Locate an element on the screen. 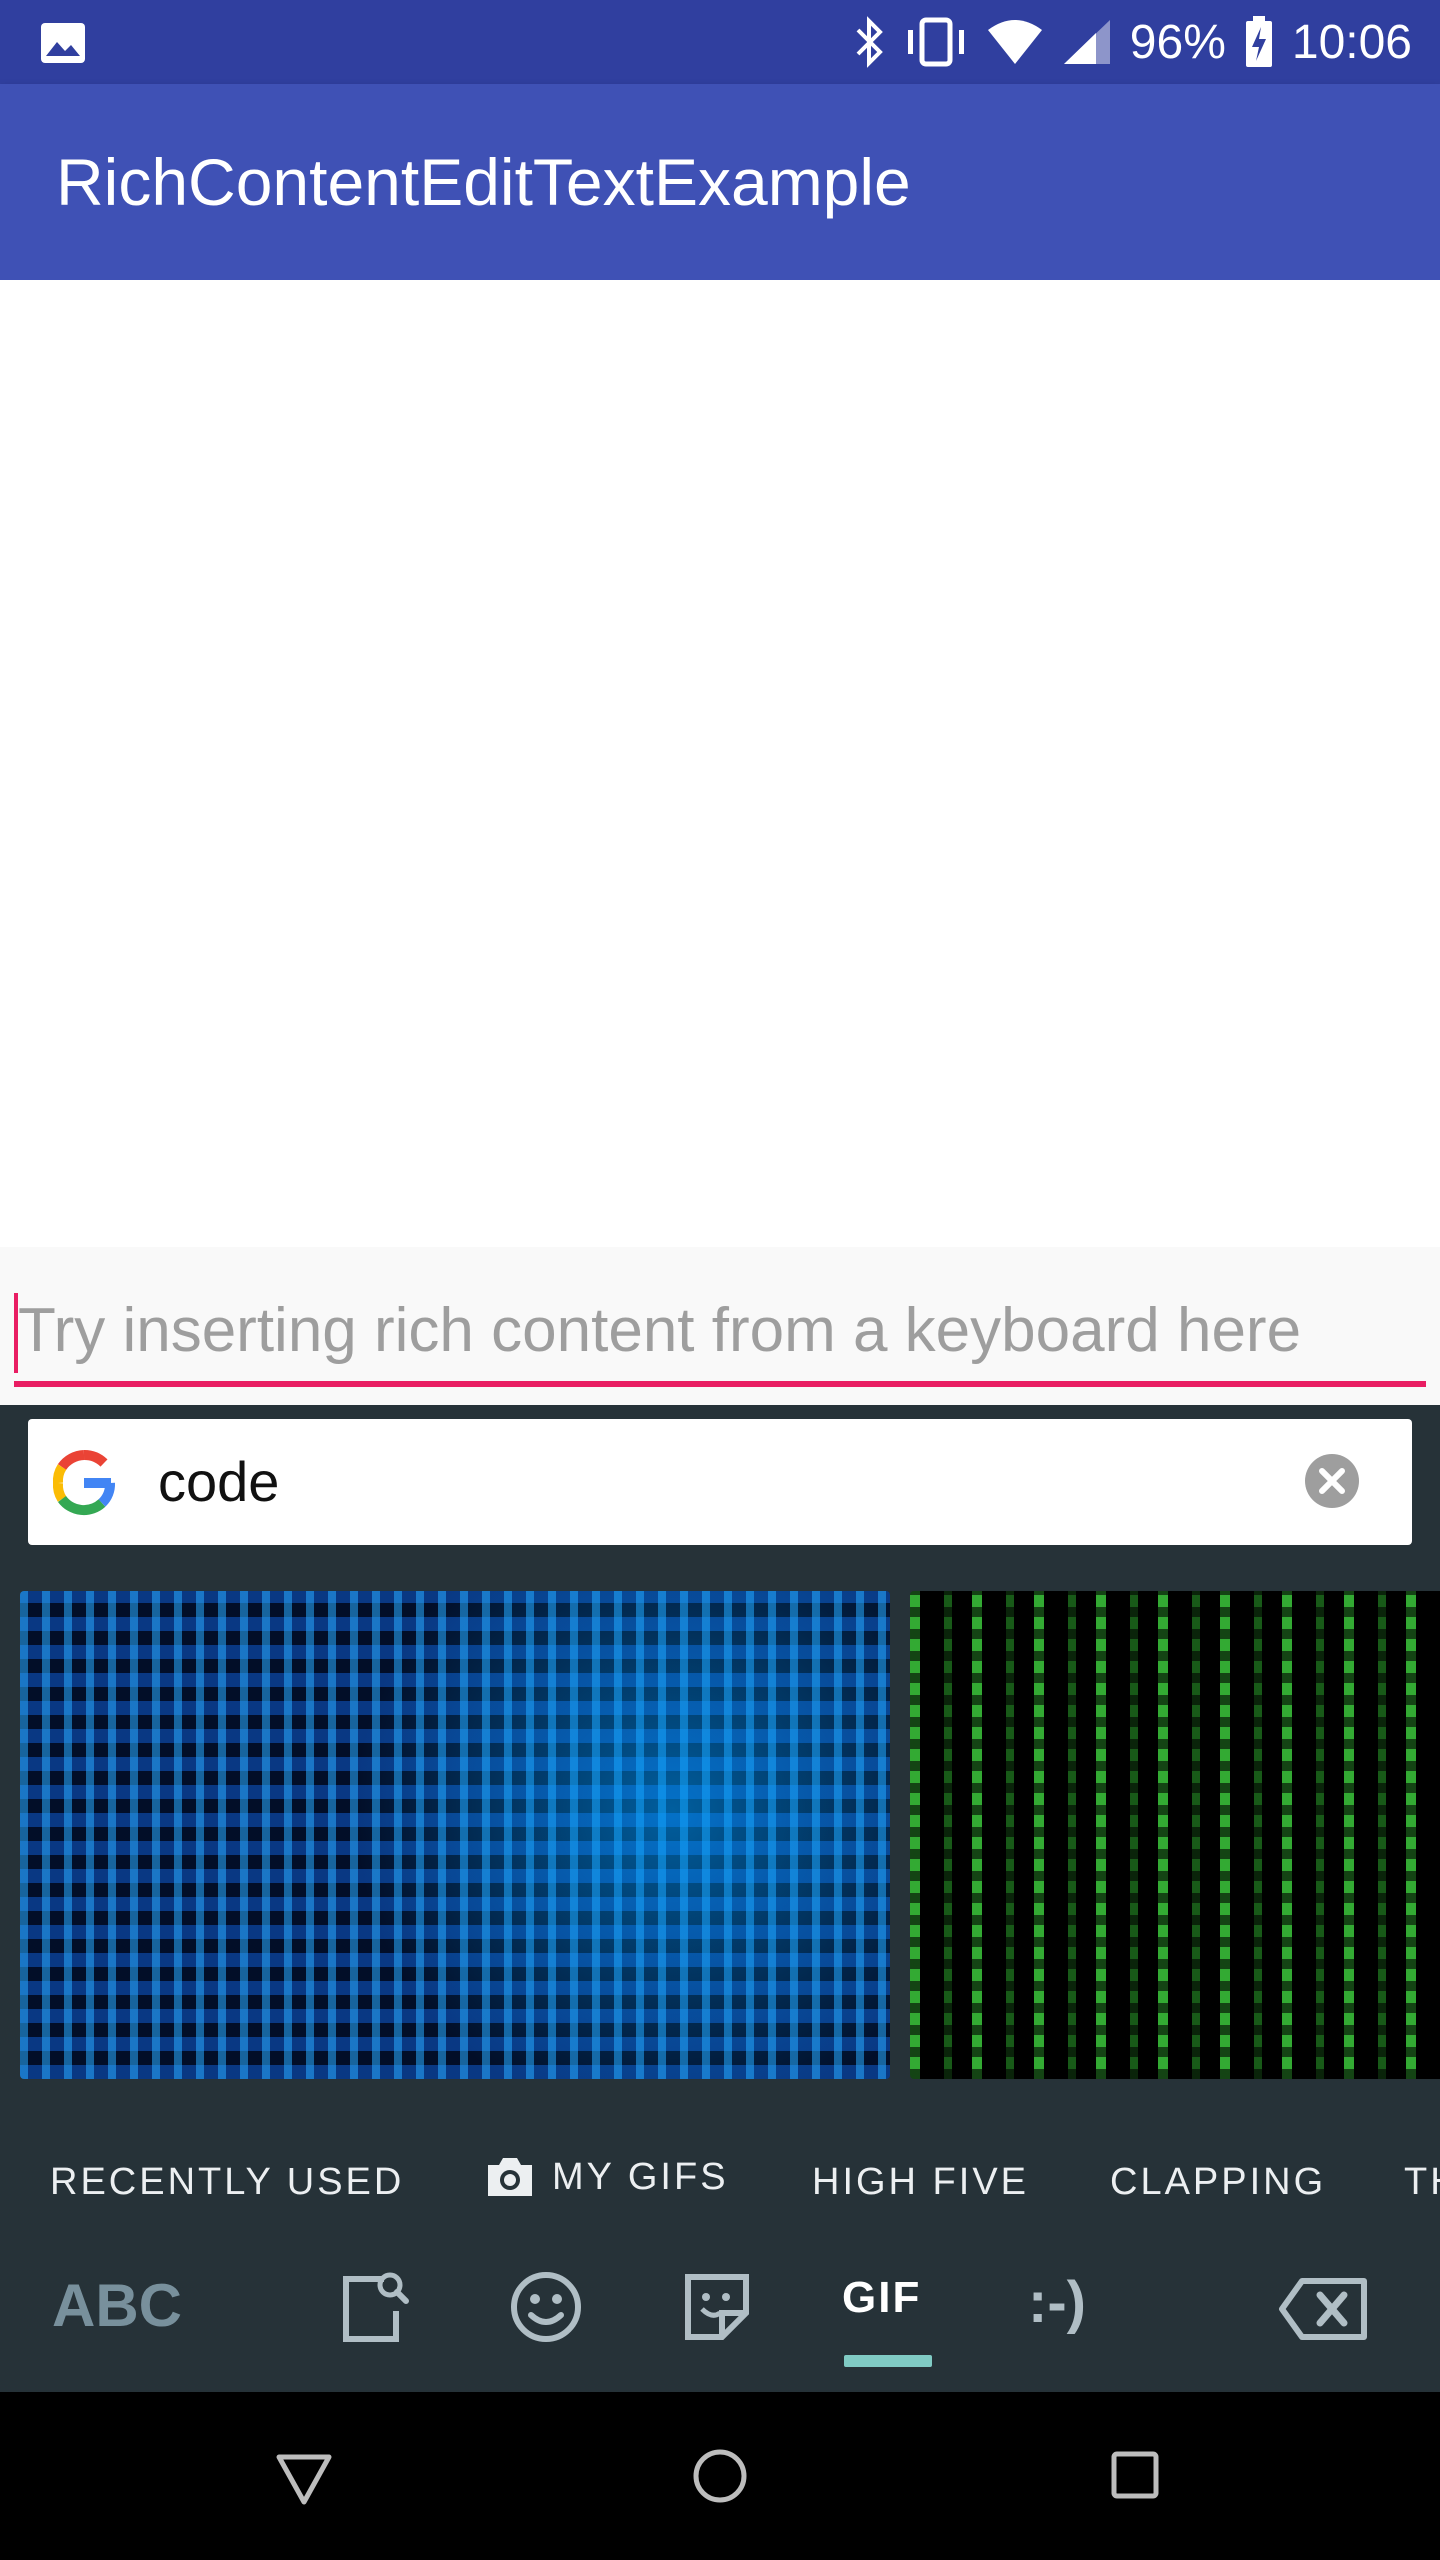 This screenshot has height=2560, width=1440. category-my-gifs: MY GIFS is located at coordinates (606, 2177).